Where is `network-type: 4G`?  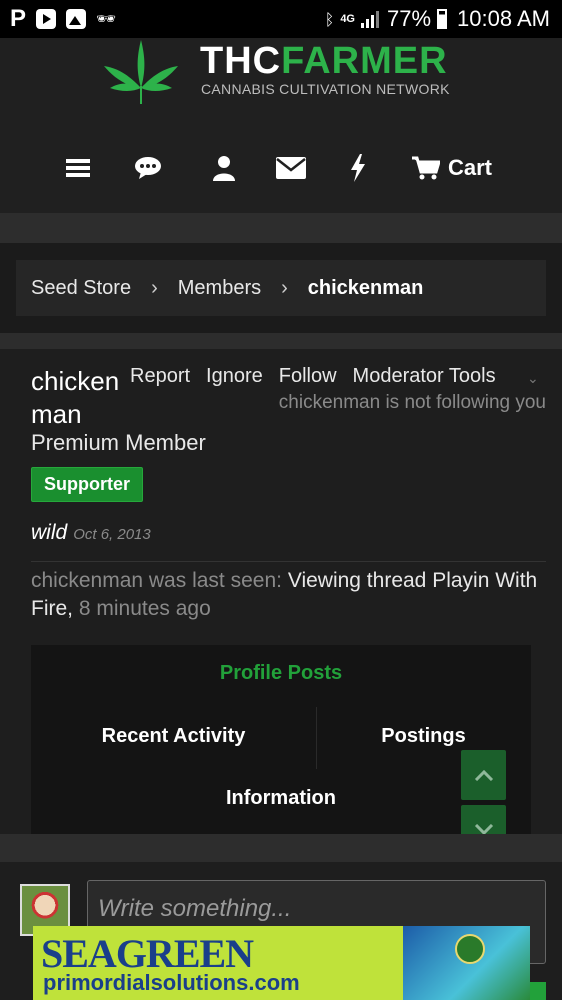
network-type: 4G is located at coordinates (347, 19).